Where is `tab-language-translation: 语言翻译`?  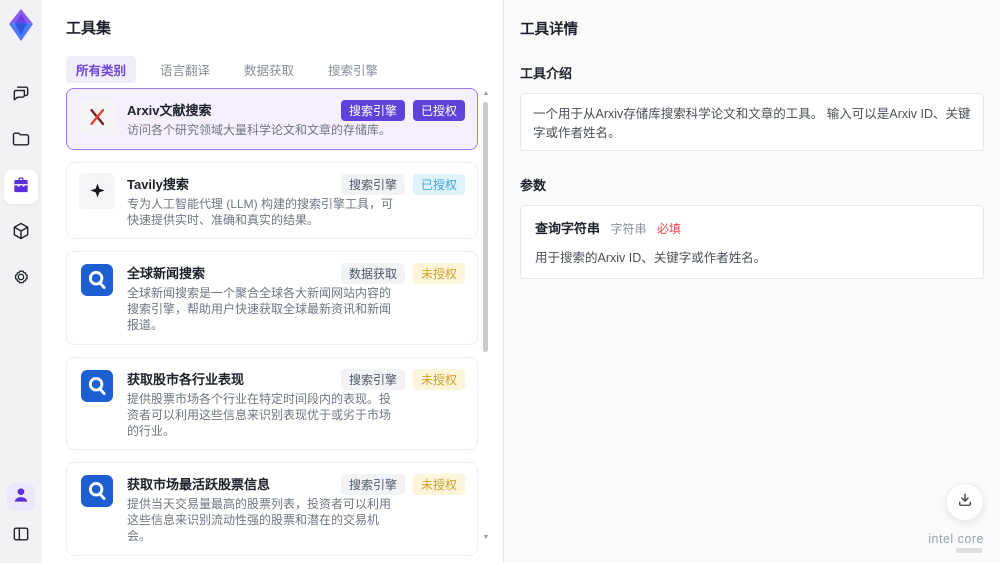
tab-language-translation: 语言翻译 is located at coordinates (185, 69).